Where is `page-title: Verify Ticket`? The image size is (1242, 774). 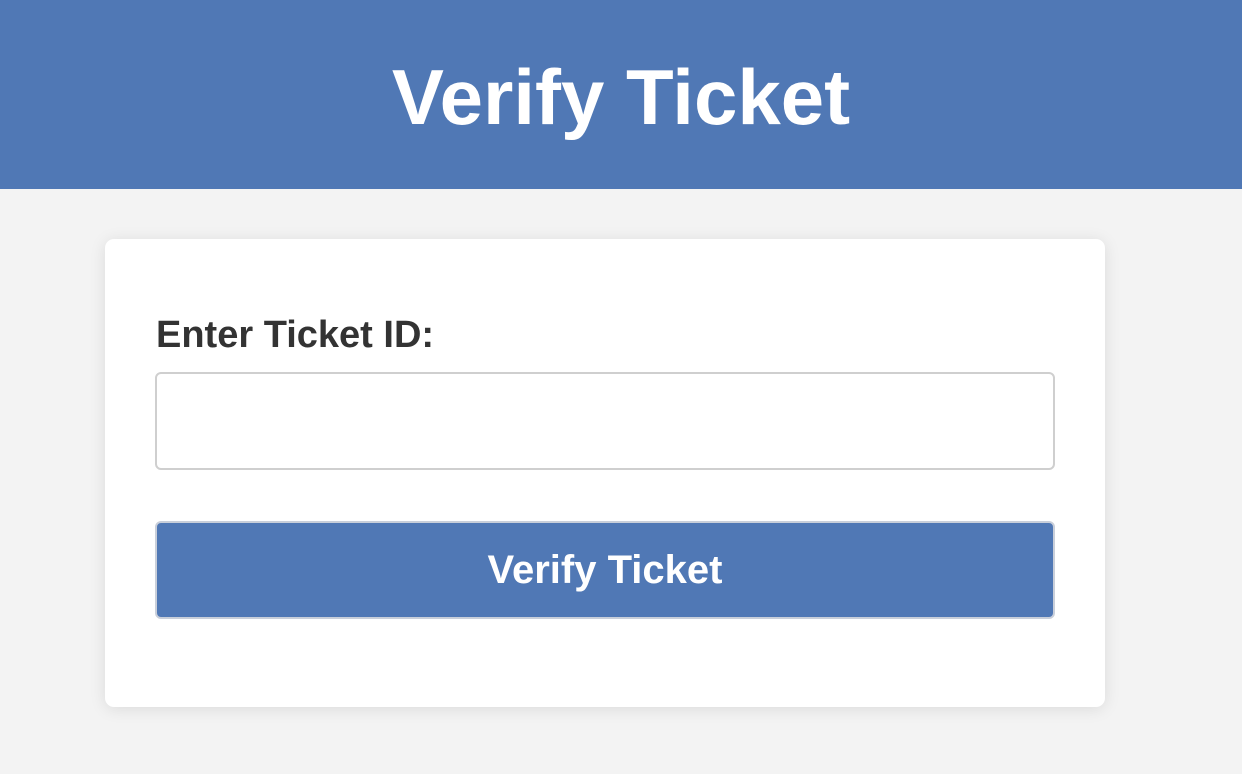 page-title: Verify Ticket is located at coordinates (621, 96).